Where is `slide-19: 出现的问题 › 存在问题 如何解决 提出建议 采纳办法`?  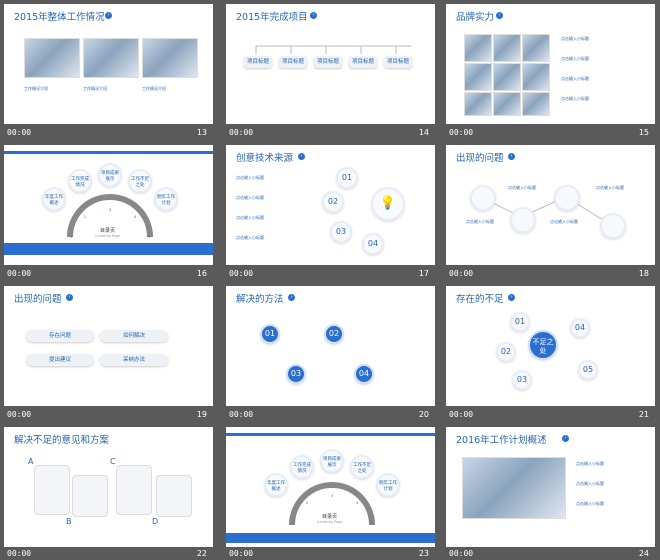 slide-19: 出现的问题 › 存在问题 如何解决 提出建议 采纳办法 is located at coordinates (108, 346).